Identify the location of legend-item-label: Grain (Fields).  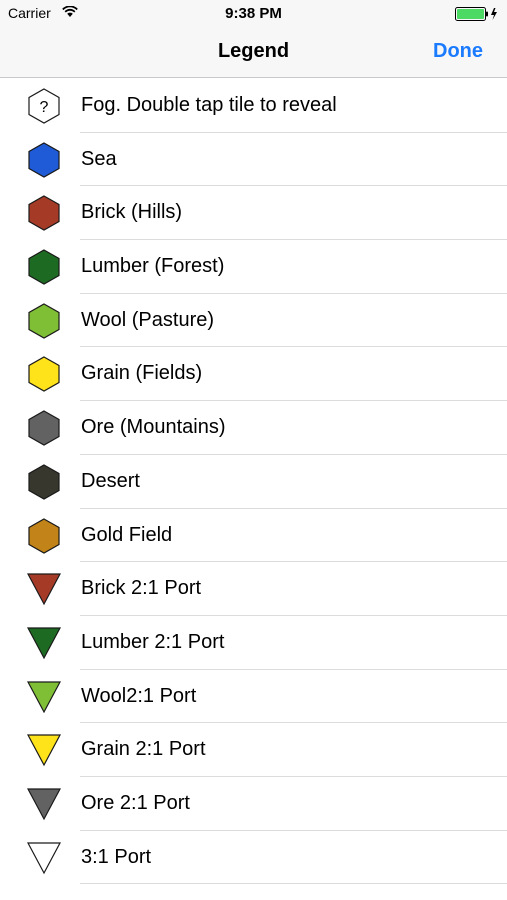
(142, 373).